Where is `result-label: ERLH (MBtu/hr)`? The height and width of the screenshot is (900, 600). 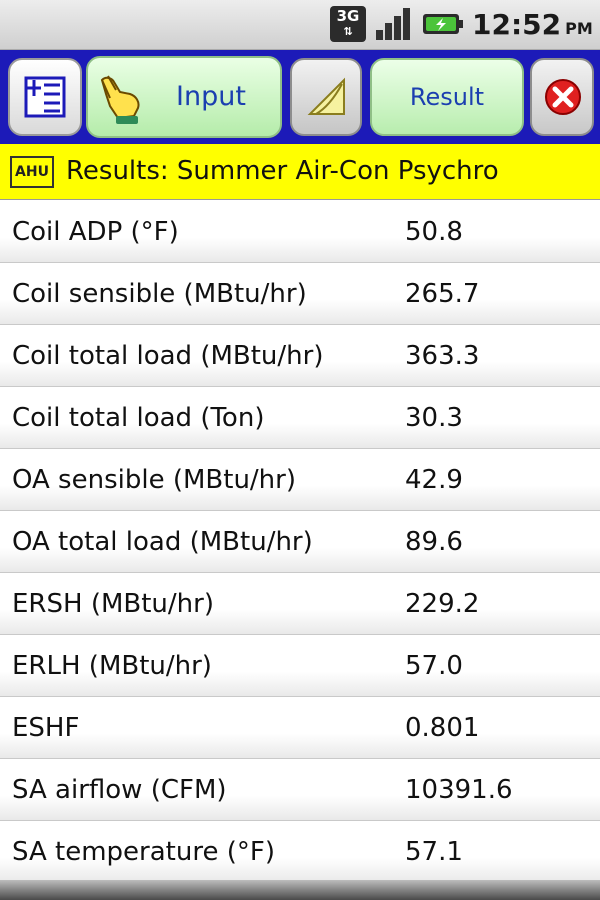 result-label: ERLH (MBtu/hr) is located at coordinates (112, 666).